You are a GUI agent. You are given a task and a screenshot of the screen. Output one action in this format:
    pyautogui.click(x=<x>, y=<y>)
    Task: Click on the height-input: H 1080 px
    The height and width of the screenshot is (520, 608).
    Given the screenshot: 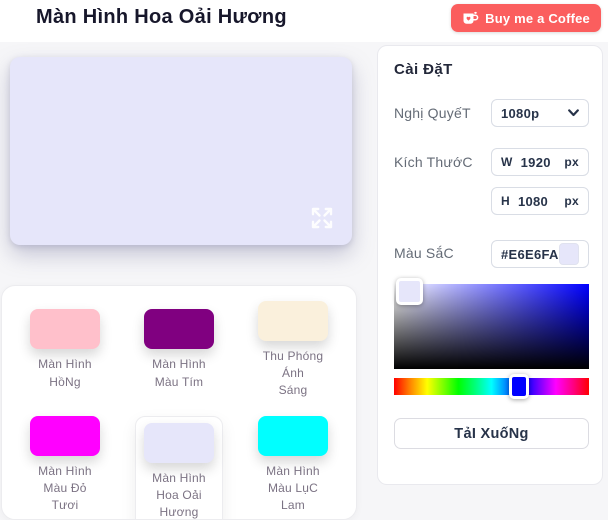 What is the action you would take?
    pyautogui.click(x=540, y=201)
    